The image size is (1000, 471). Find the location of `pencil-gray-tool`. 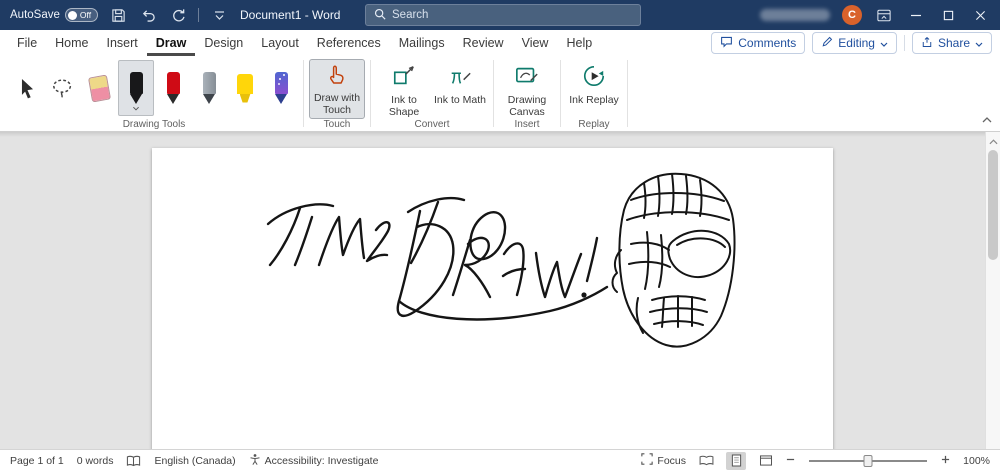

pencil-gray-tool is located at coordinates (209, 88).